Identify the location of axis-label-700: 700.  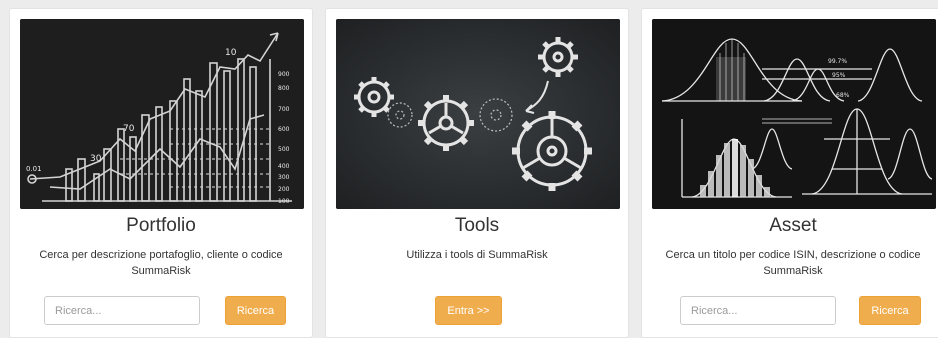
(284, 109).